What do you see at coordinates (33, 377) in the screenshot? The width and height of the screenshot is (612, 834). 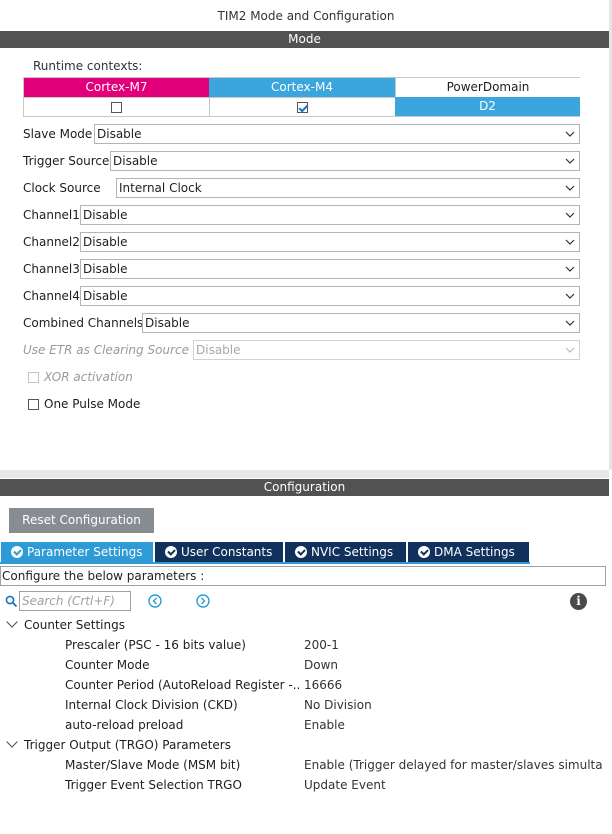 I see `xor-activation-checkbox` at bounding box center [33, 377].